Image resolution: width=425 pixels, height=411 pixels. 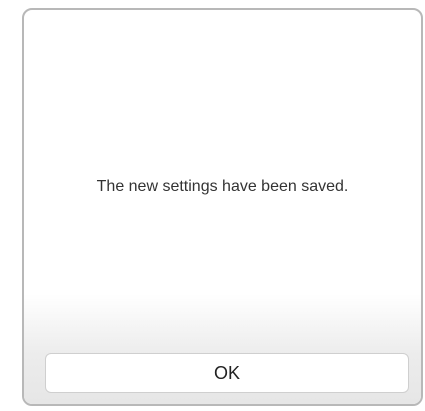 What do you see at coordinates (222, 186) in the screenshot?
I see `dialog-message: The new settings have been saved.` at bounding box center [222, 186].